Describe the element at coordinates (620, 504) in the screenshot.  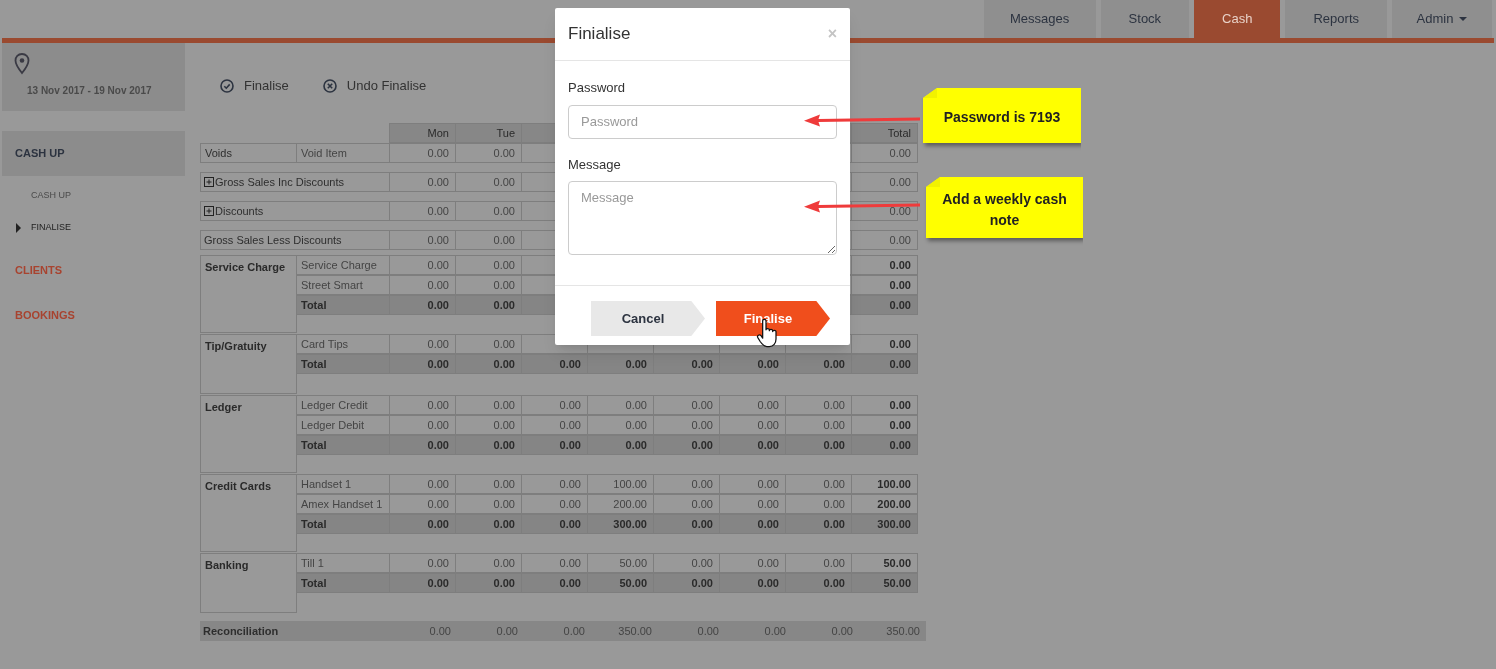
I see `table-cell: 200.00` at that location.